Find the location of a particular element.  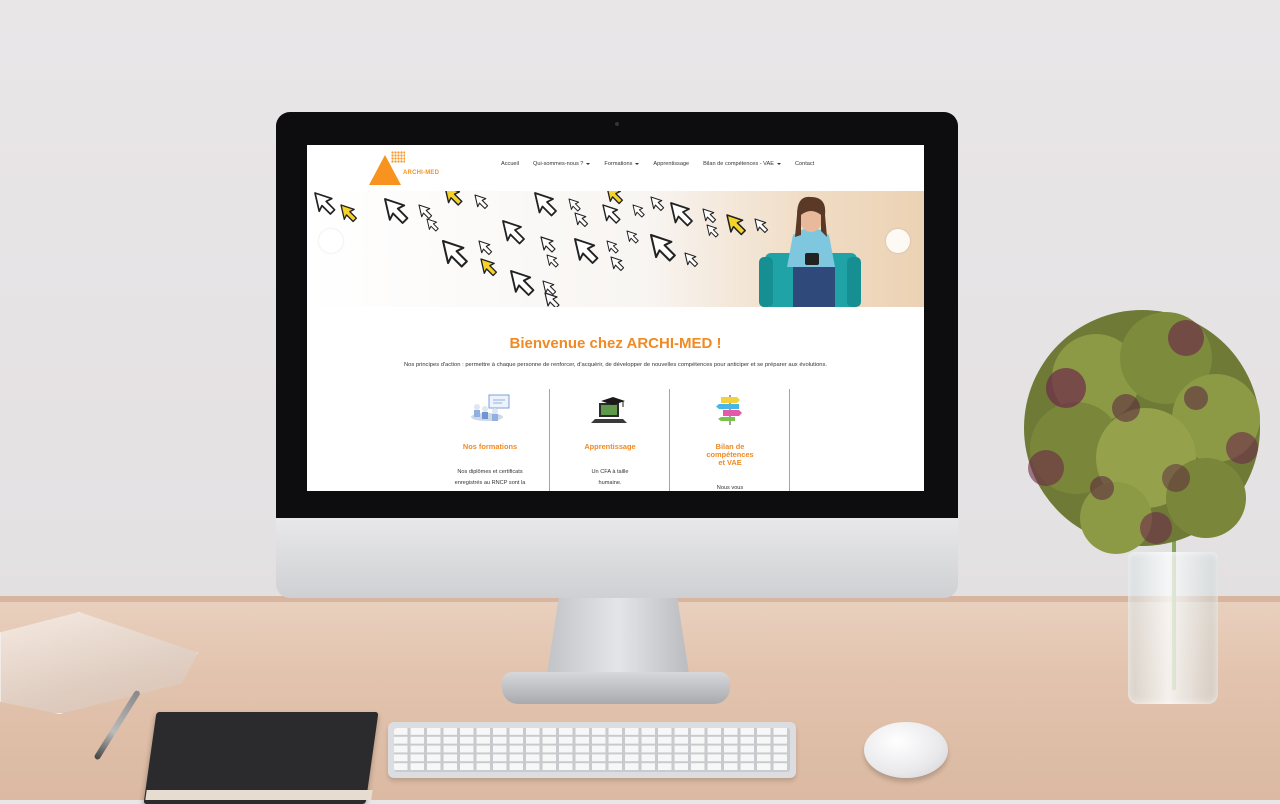

monitor-chin is located at coordinates (617, 558).